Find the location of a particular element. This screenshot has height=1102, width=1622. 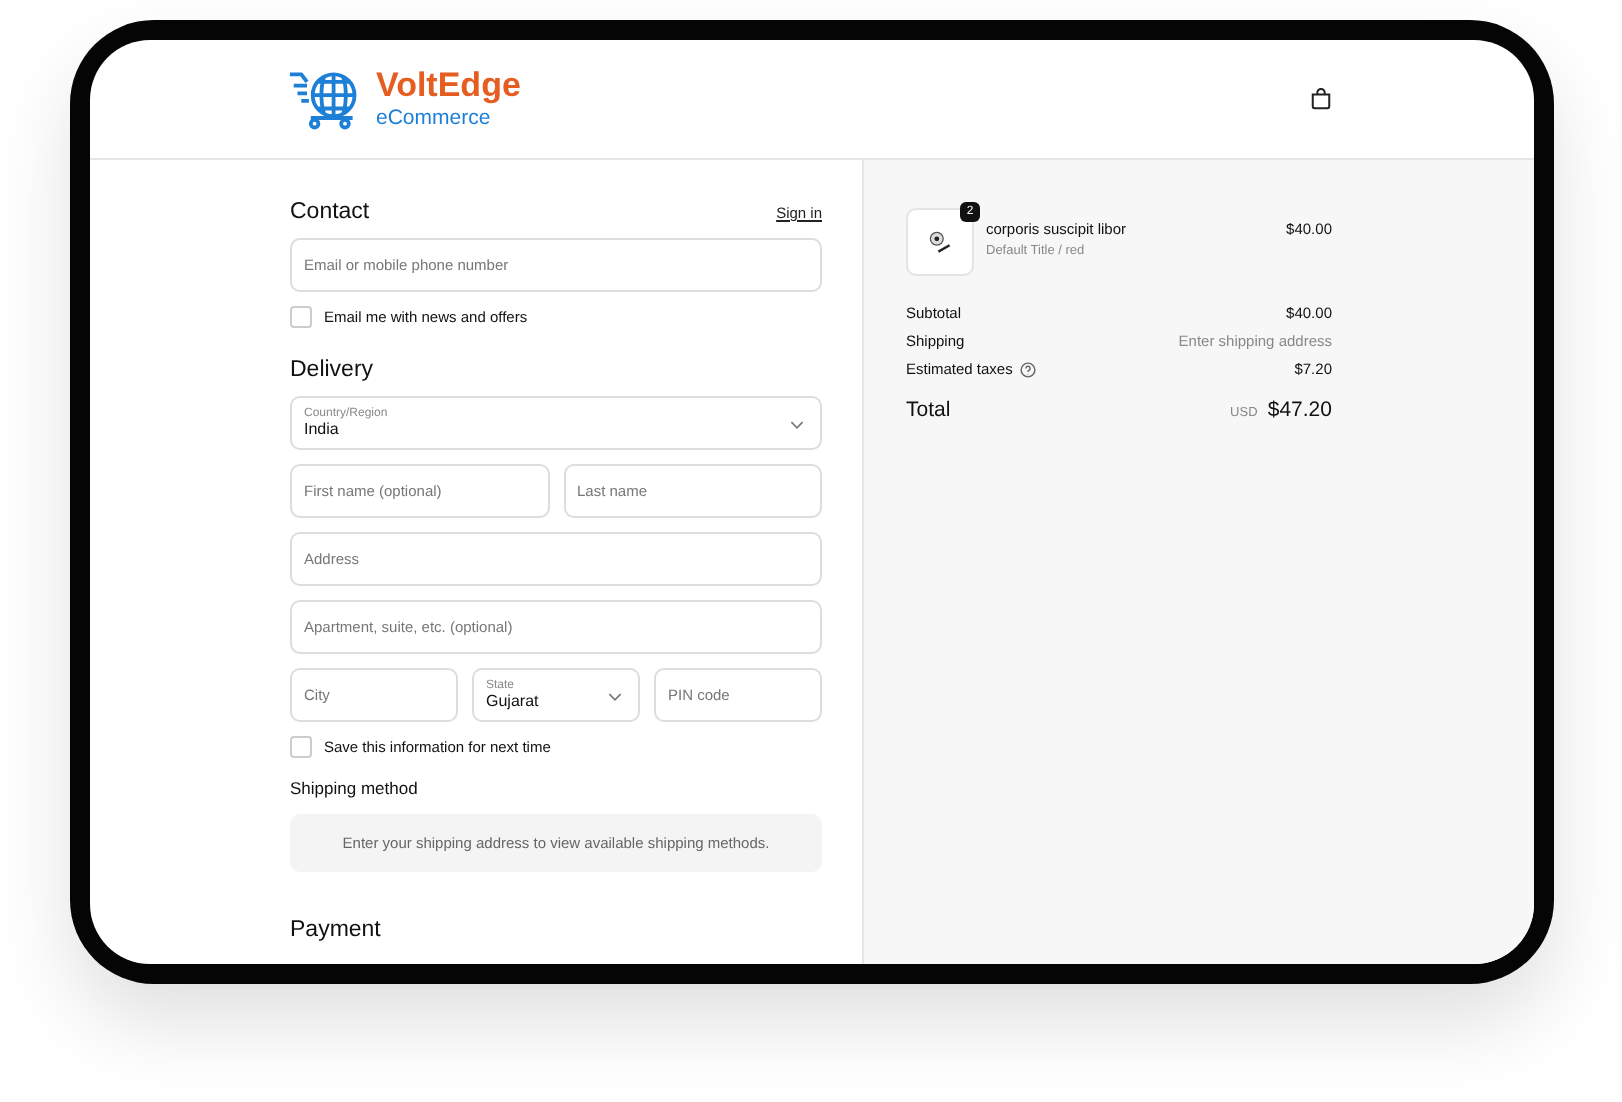

section-heading: Payment is located at coordinates (336, 930).